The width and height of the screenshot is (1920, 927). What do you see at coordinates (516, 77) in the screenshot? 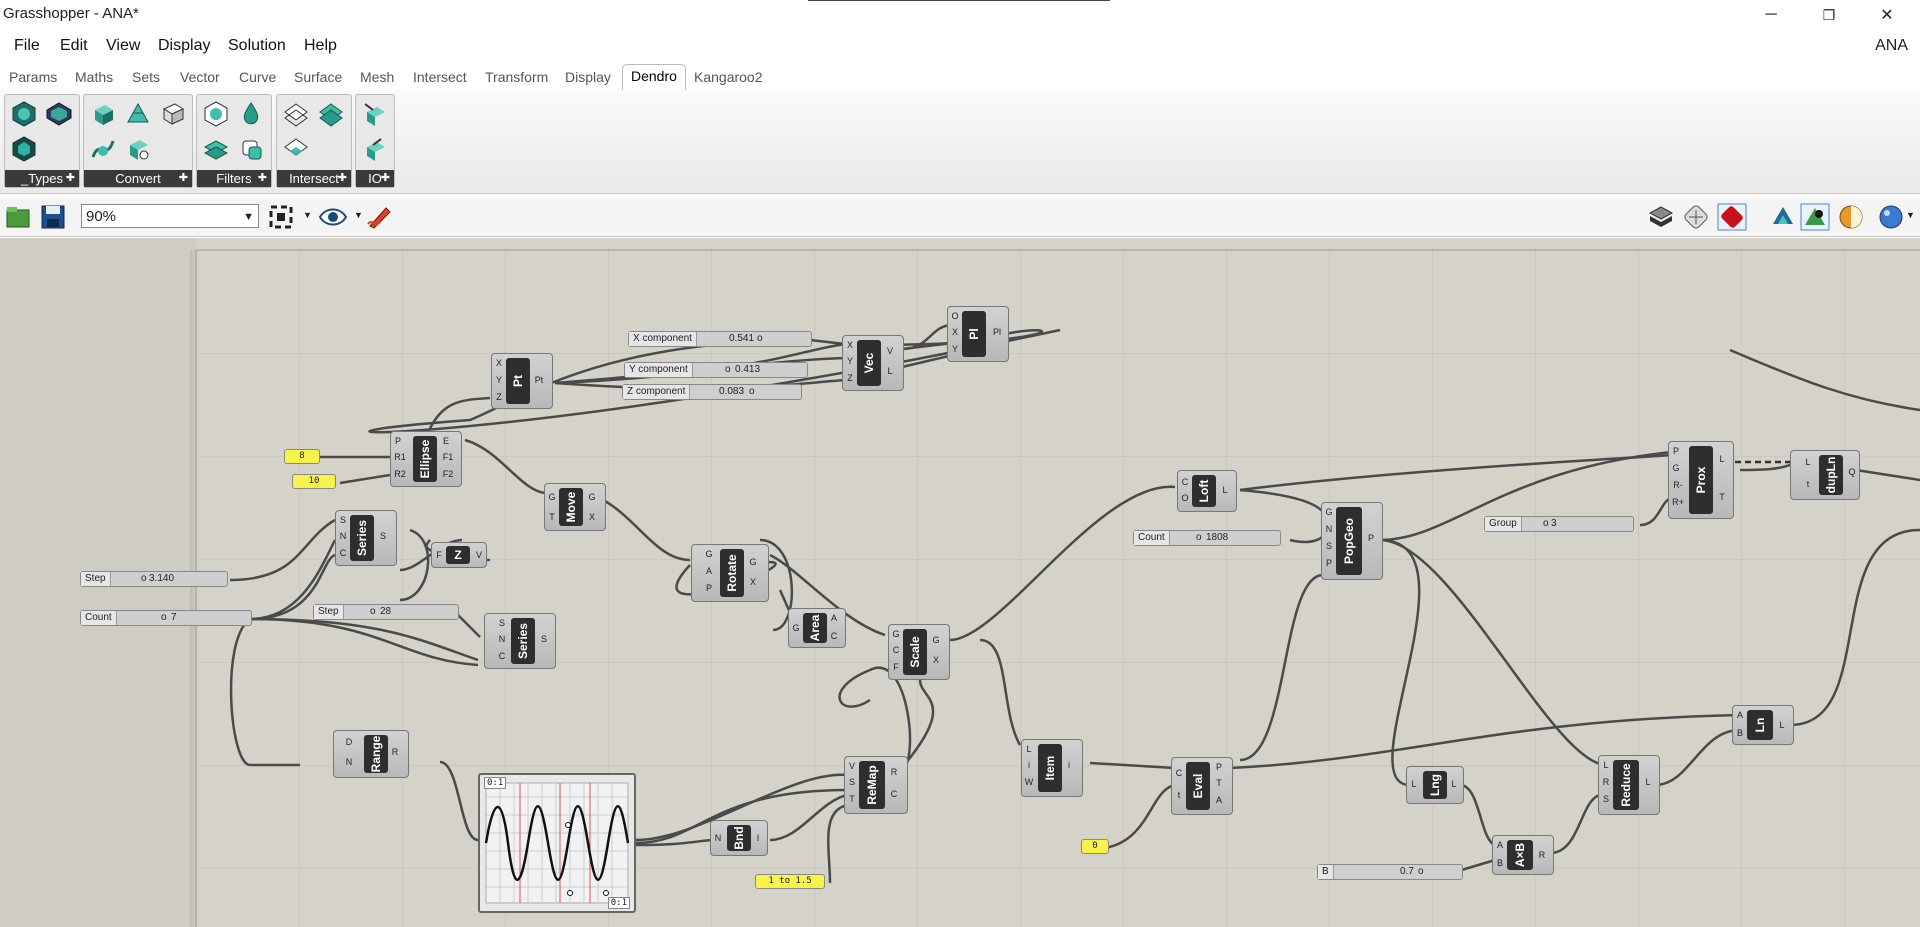
I see `tab-transform: Transform` at bounding box center [516, 77].